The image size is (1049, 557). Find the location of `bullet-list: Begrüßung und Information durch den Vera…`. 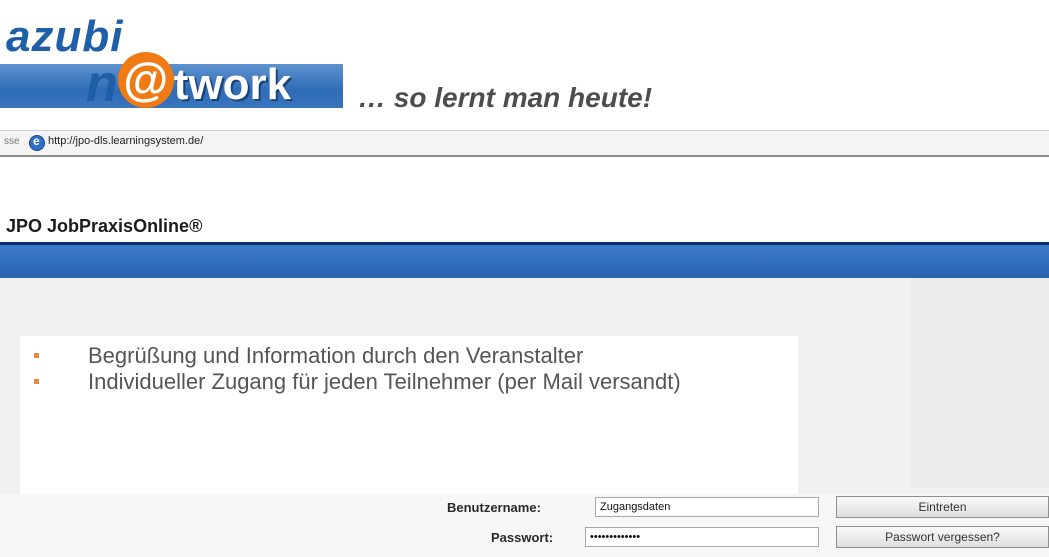

bullet-list: Begrüßung und Information durch den Vera… is located at coordinates (405, 370).